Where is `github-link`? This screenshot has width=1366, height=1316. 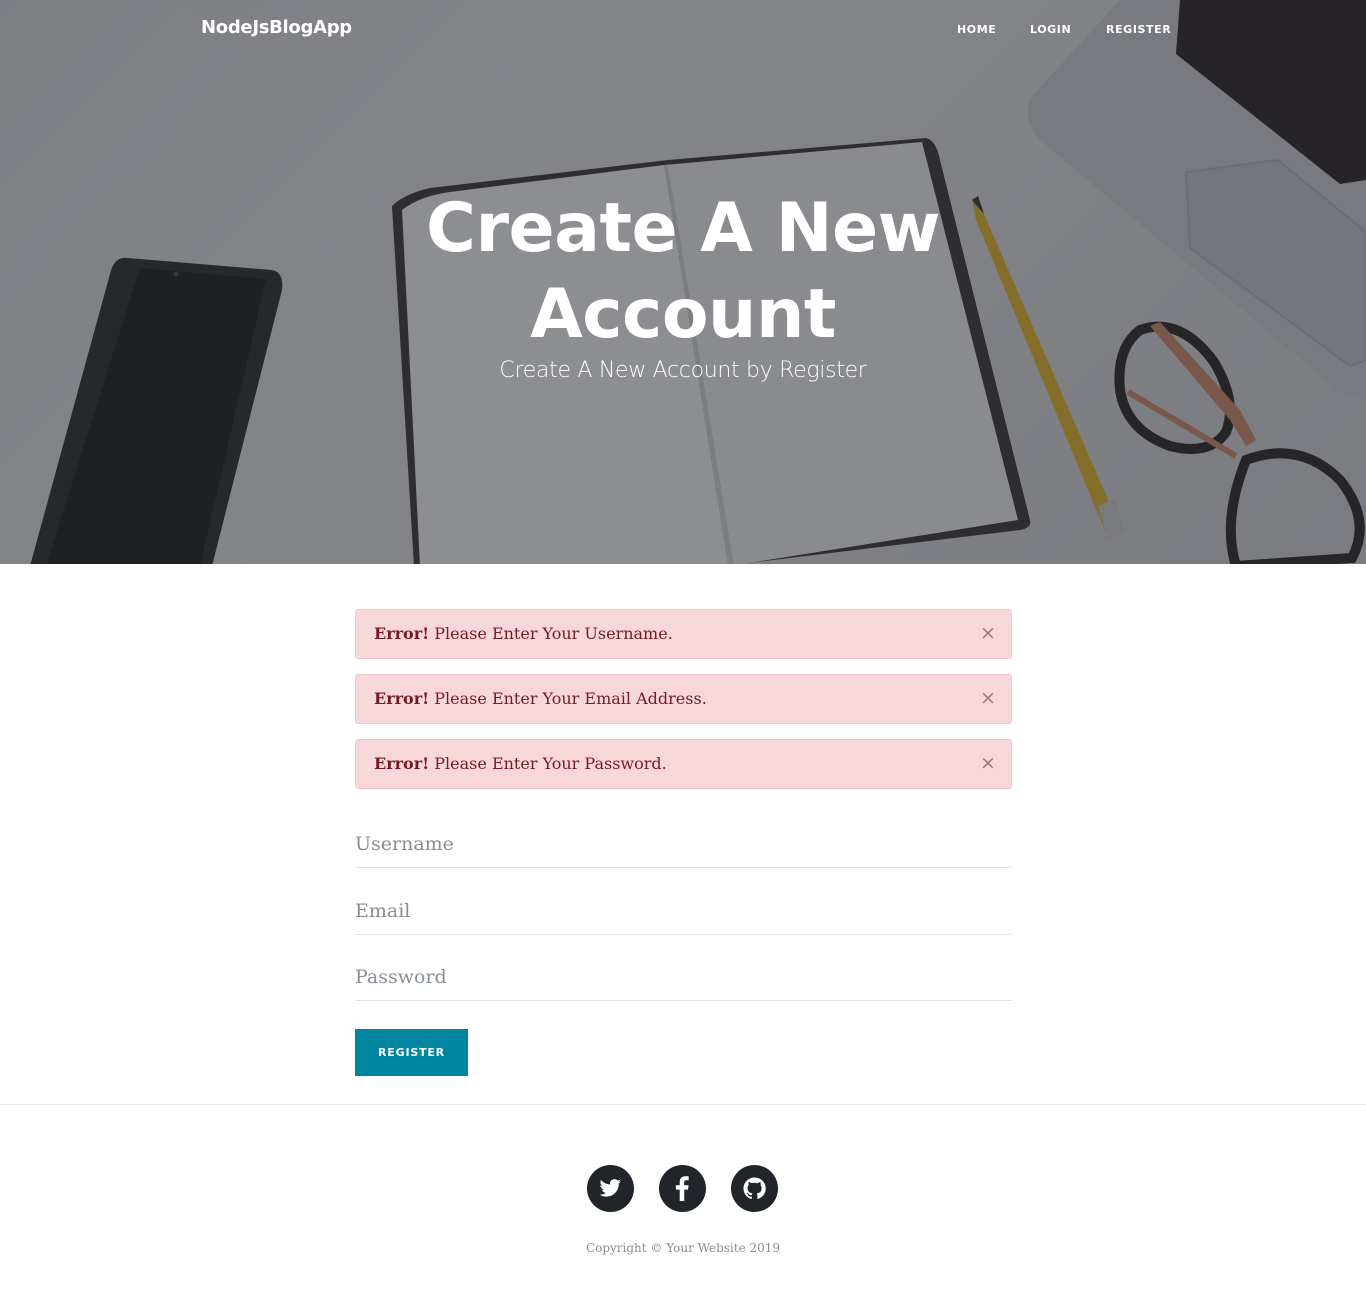 github-link is located at coordinates (754, 1188).